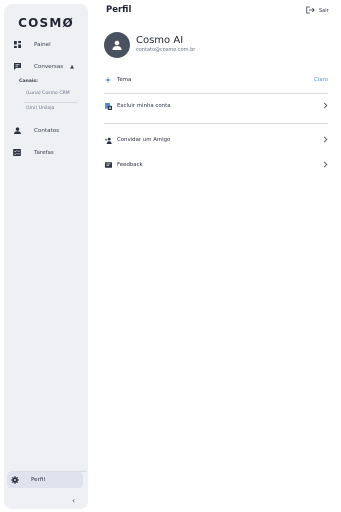 The width and height of the screenshot is (341, 512). Describe the element at coordinates (44, 152) in the screenshot. I see `sidebar-item-label: Tarefas` at that location.